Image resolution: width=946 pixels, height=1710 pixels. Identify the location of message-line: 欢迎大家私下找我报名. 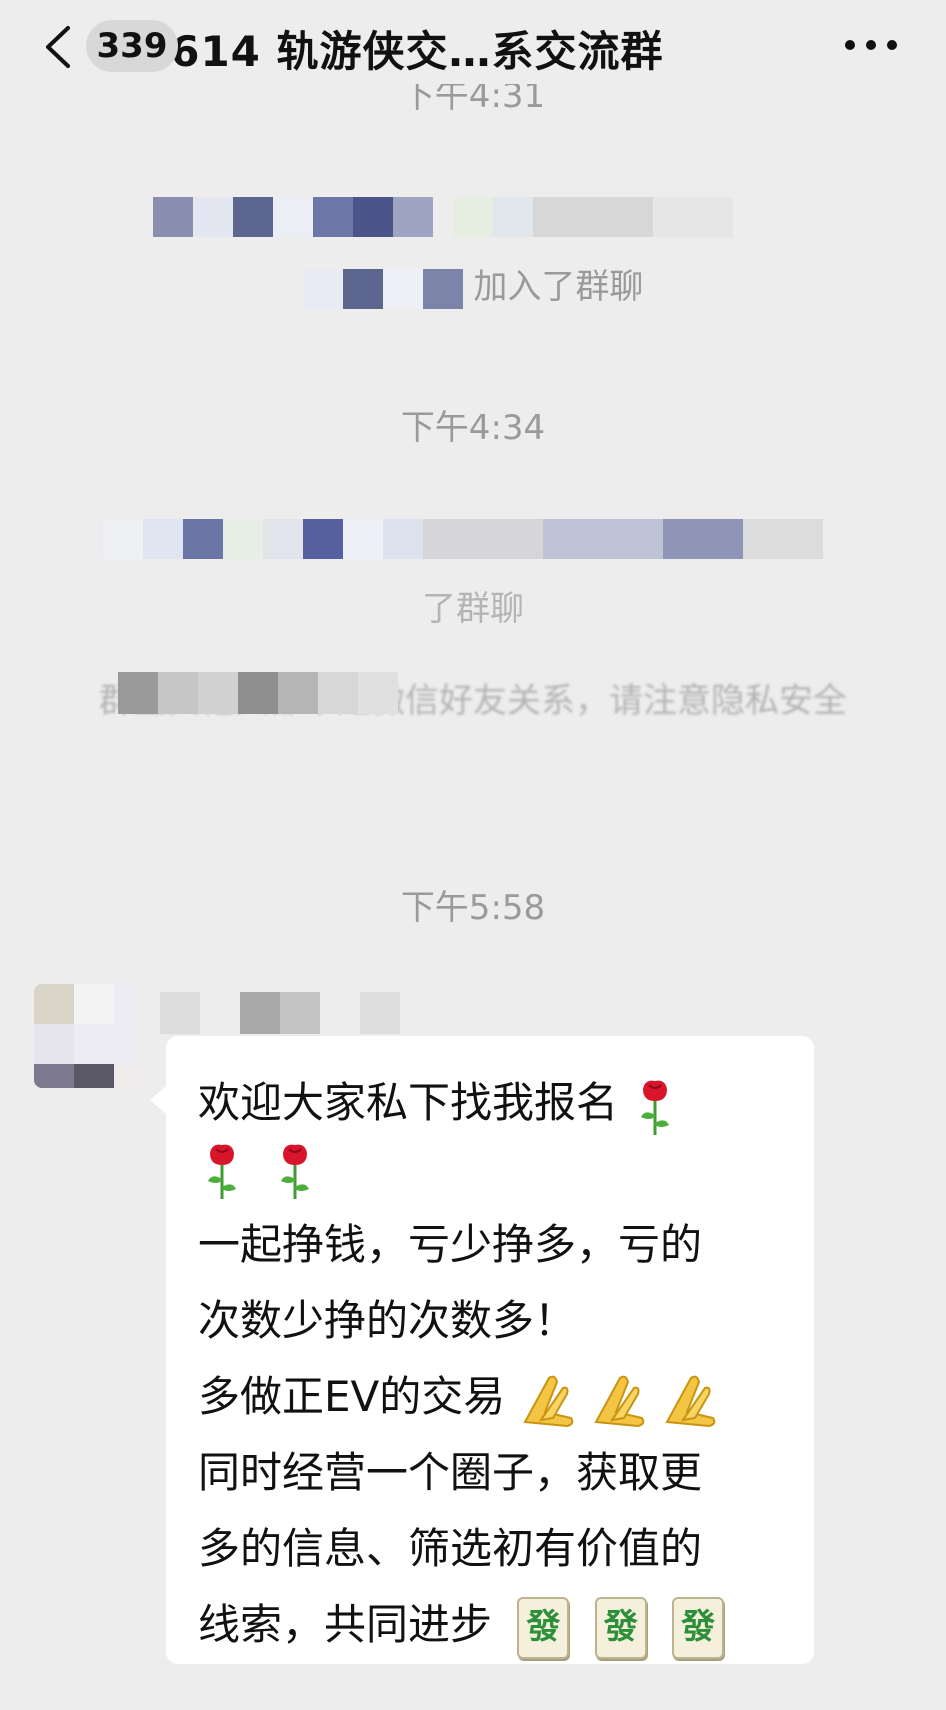
(438, 1103).